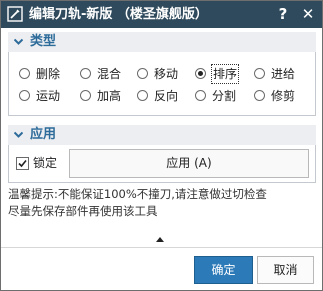  Describe the element at coordinates (43, 134) in the screenshot. I see `apply-section-title: 应用` at that location.